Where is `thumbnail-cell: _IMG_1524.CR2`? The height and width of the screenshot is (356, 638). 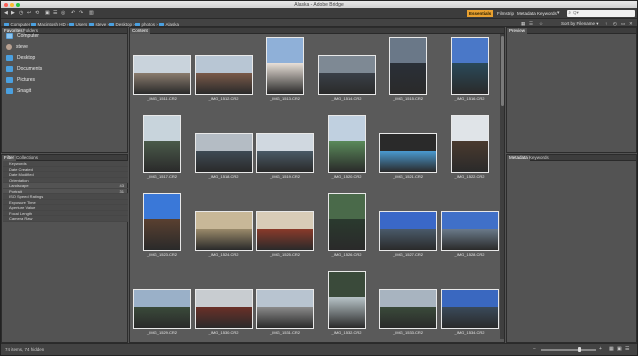
thumbnail-cell: _IMG_1524.CR2 is located at coordinates (224, 226).